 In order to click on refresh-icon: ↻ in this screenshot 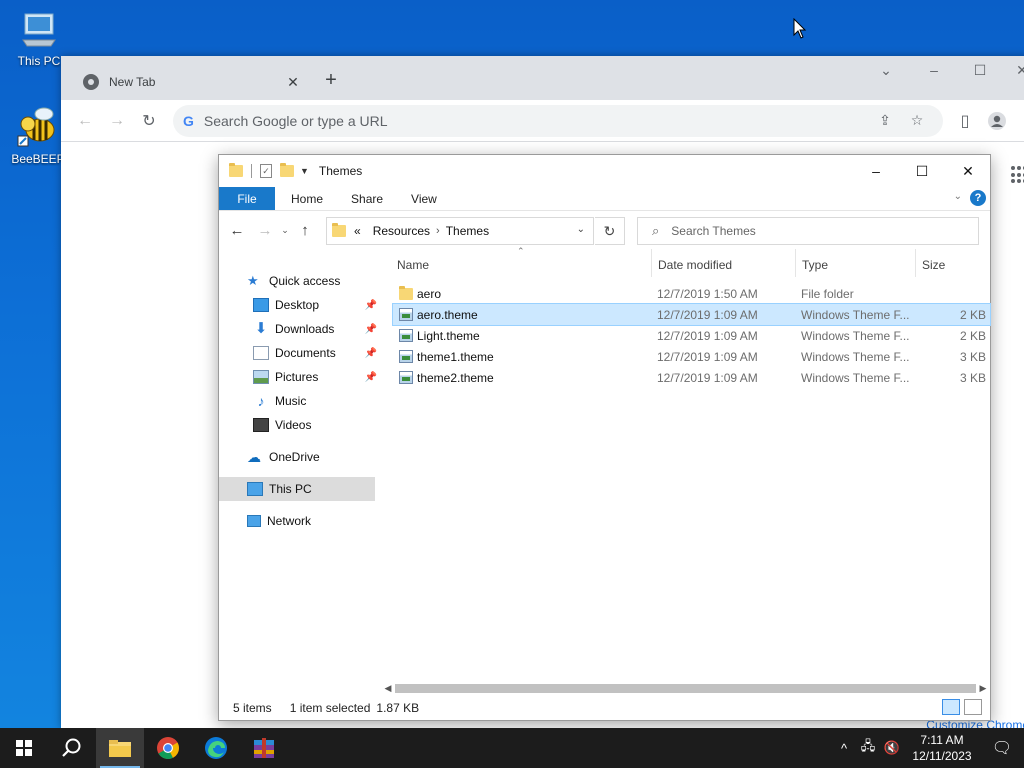, I will do `click(610, 231)`.